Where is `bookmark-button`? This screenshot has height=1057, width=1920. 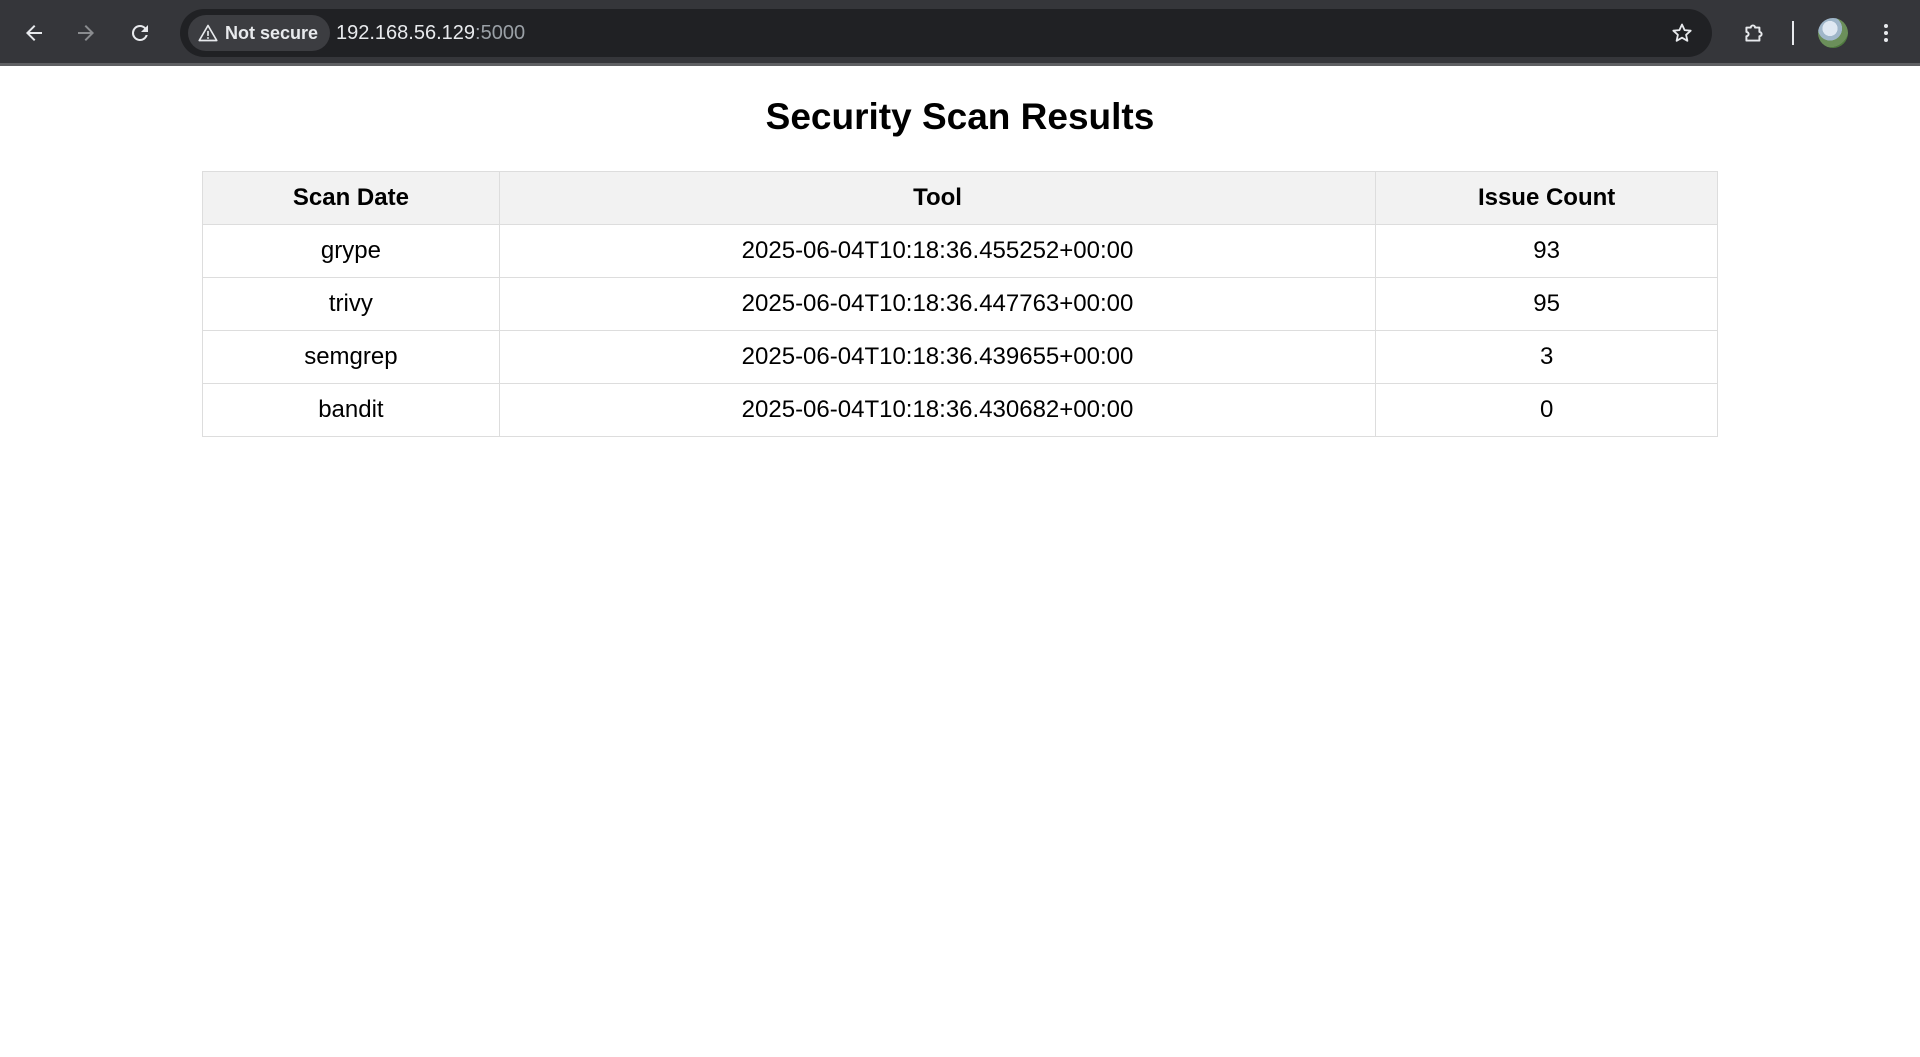
bookmark-button is located at coordinates (1682, 33).